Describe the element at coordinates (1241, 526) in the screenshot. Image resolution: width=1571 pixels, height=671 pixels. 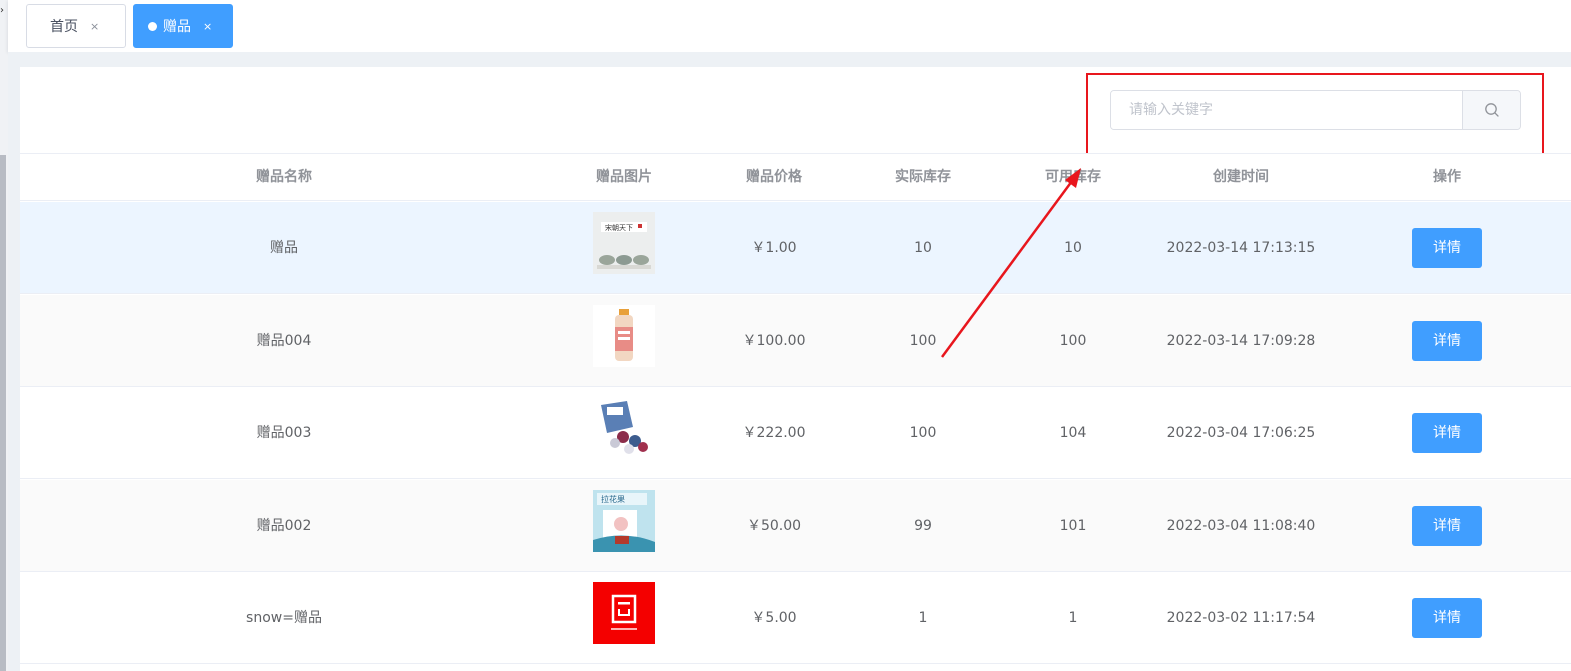
I see `created-time: 2022-03-04 11:08:40` at that location.